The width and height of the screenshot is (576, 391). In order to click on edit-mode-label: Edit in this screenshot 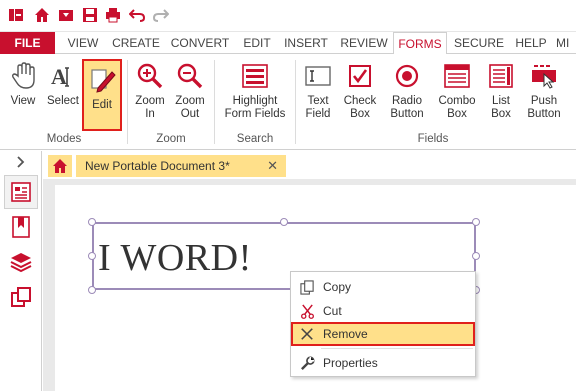, I will do `click(102, 105)`.